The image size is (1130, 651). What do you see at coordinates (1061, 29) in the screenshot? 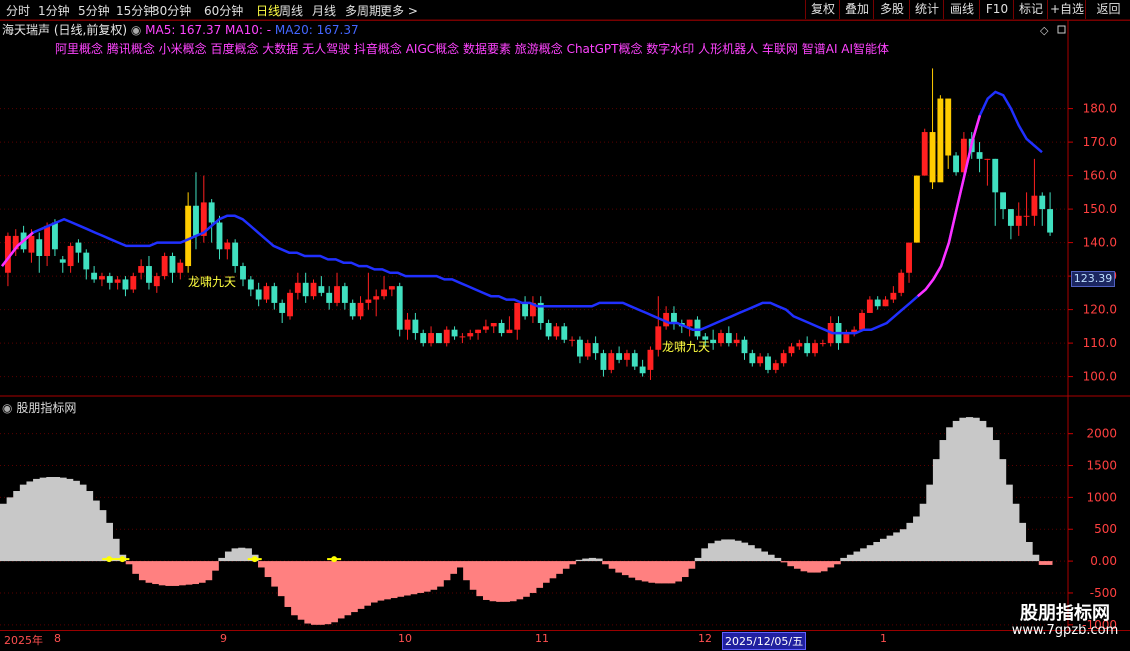
I see `square-icon` at bounding box center [1061, 29].